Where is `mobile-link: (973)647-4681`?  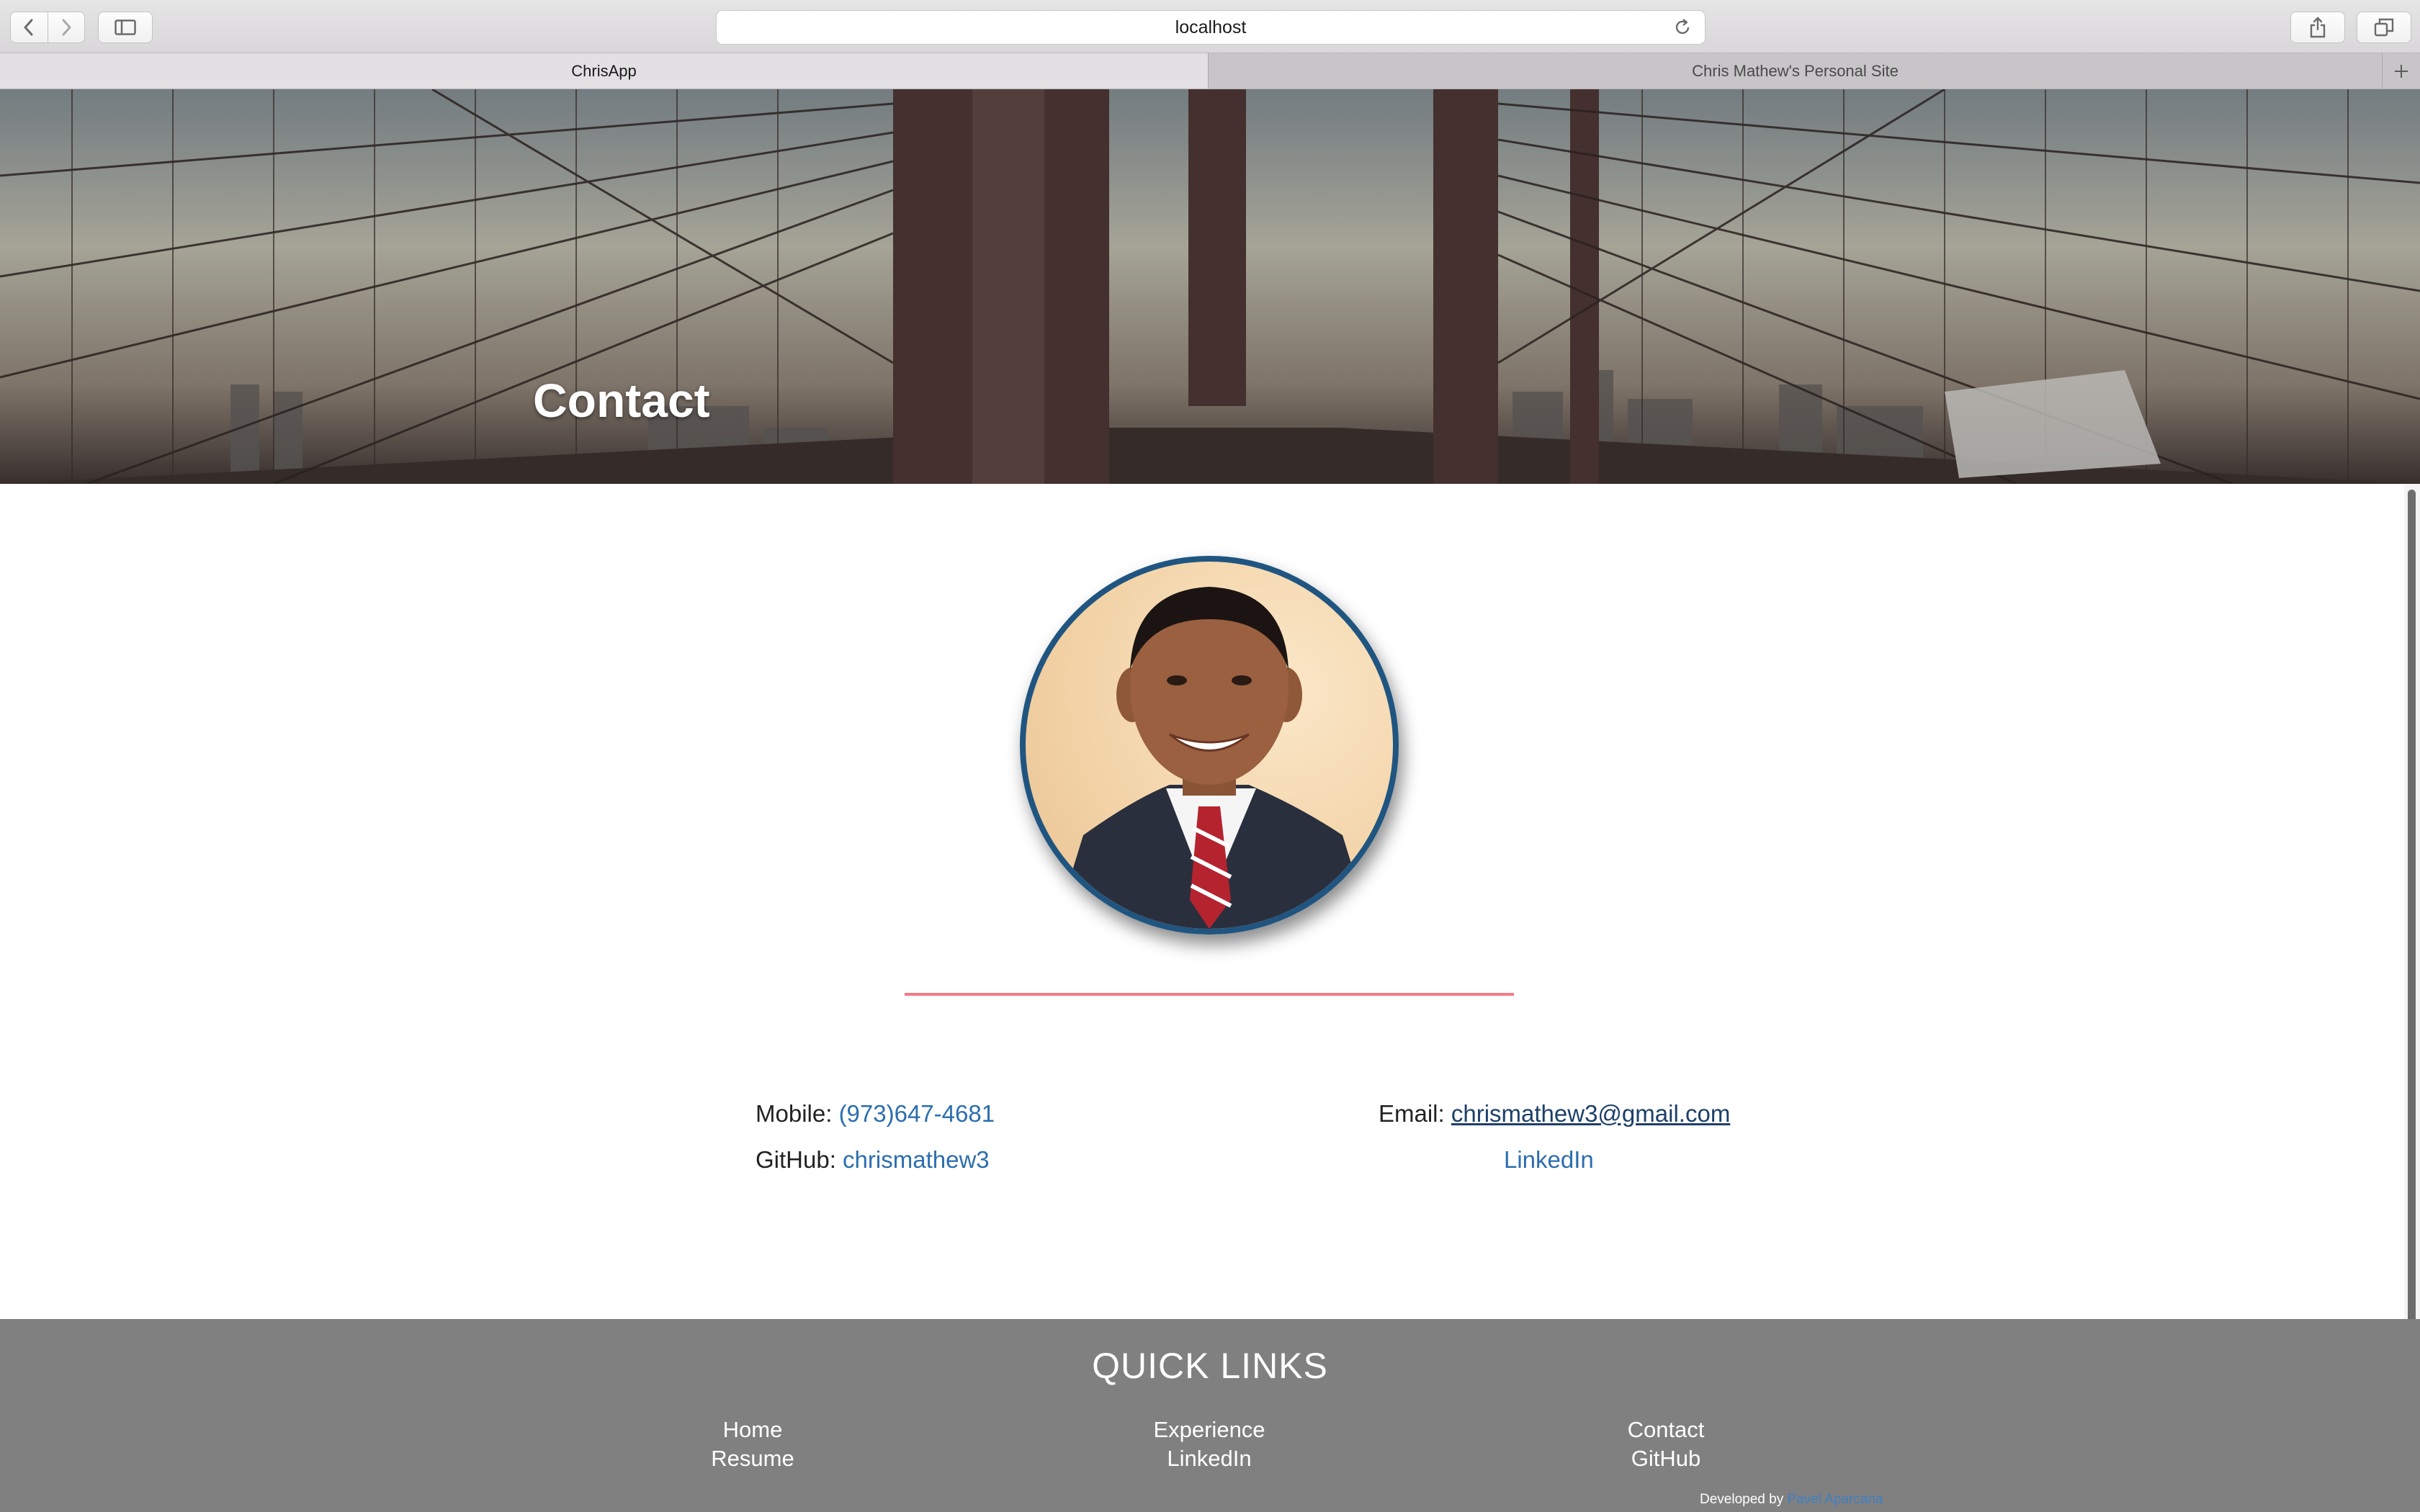 mobile-link: (973)647-4681 is located at coordinates (917, 1113).